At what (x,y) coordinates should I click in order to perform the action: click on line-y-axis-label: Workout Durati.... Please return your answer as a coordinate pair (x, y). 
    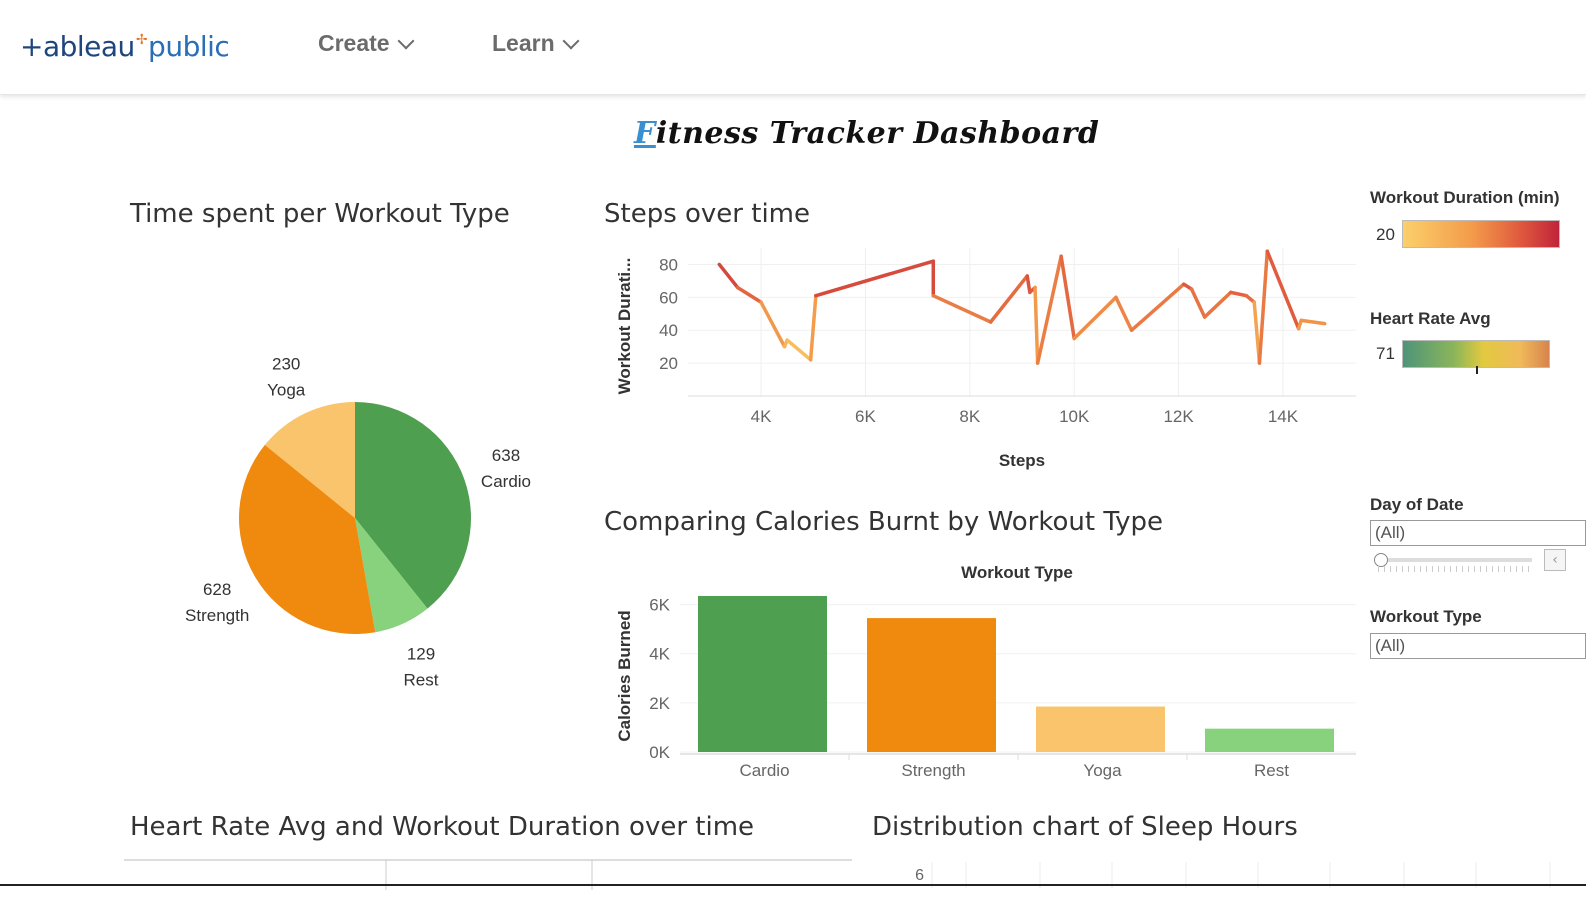
    Looking at the image, I should click on (624, 326).